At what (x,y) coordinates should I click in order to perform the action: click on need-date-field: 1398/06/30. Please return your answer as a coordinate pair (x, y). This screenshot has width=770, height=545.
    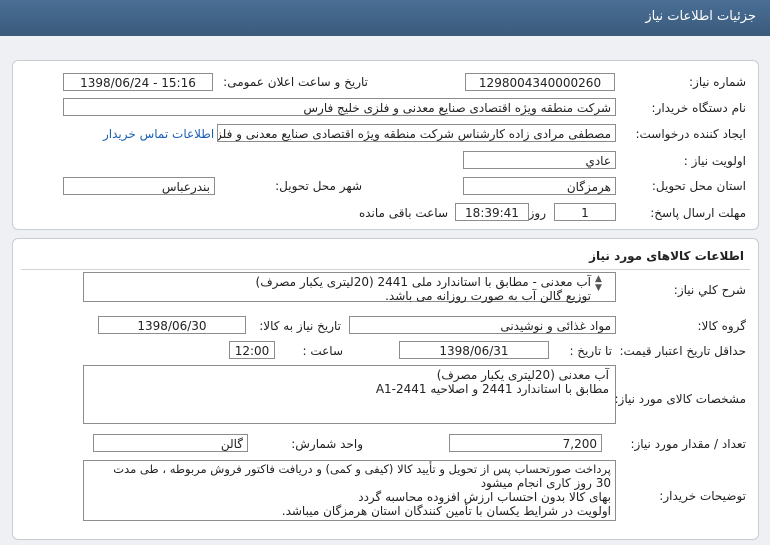
    Looking at the image, I should click on (172, 325).